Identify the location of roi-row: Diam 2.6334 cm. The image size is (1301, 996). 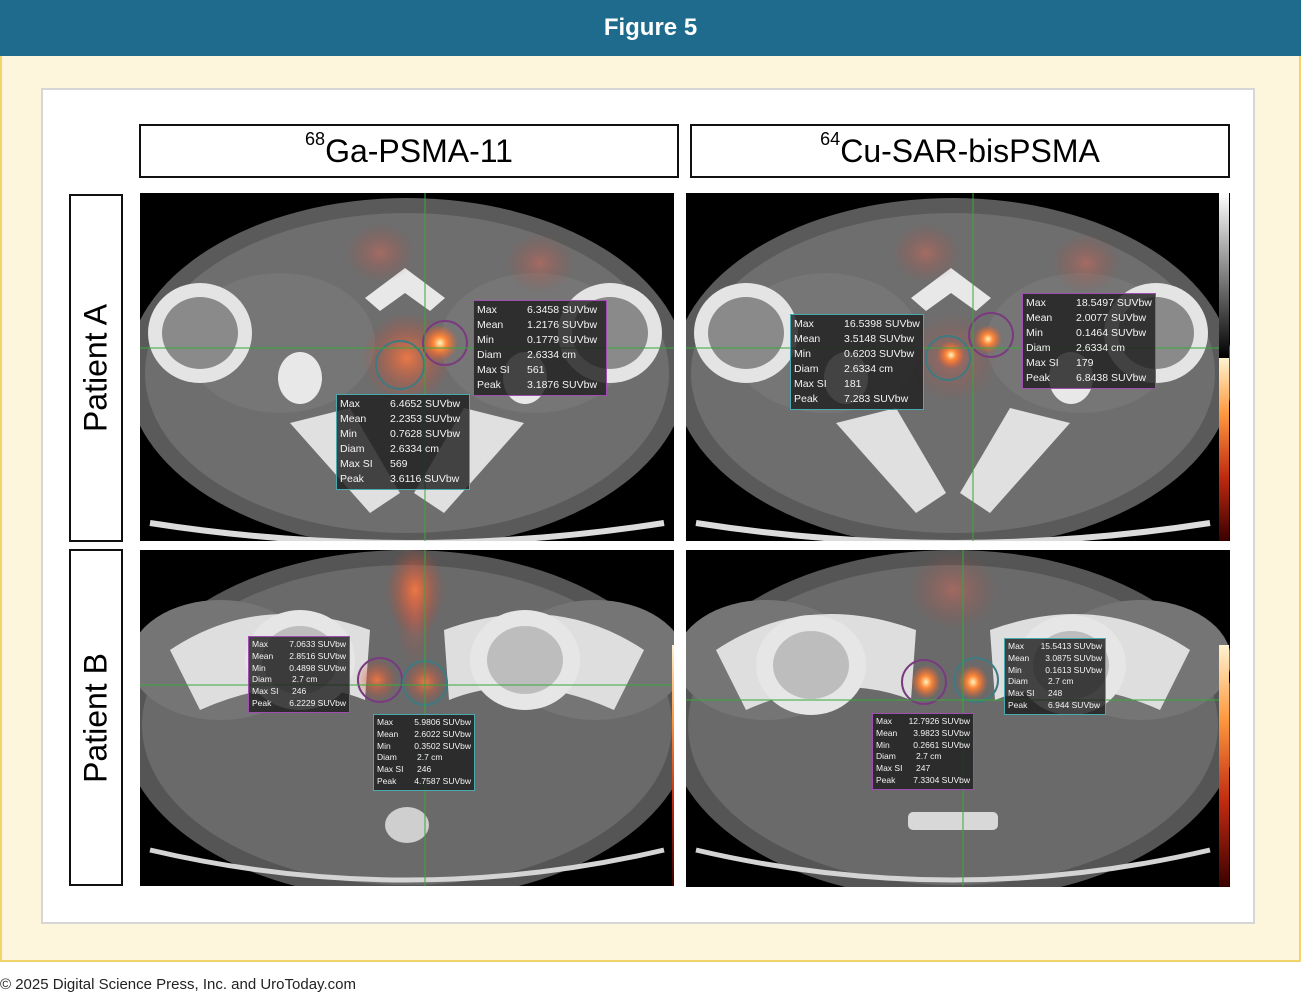
(1089, 348).